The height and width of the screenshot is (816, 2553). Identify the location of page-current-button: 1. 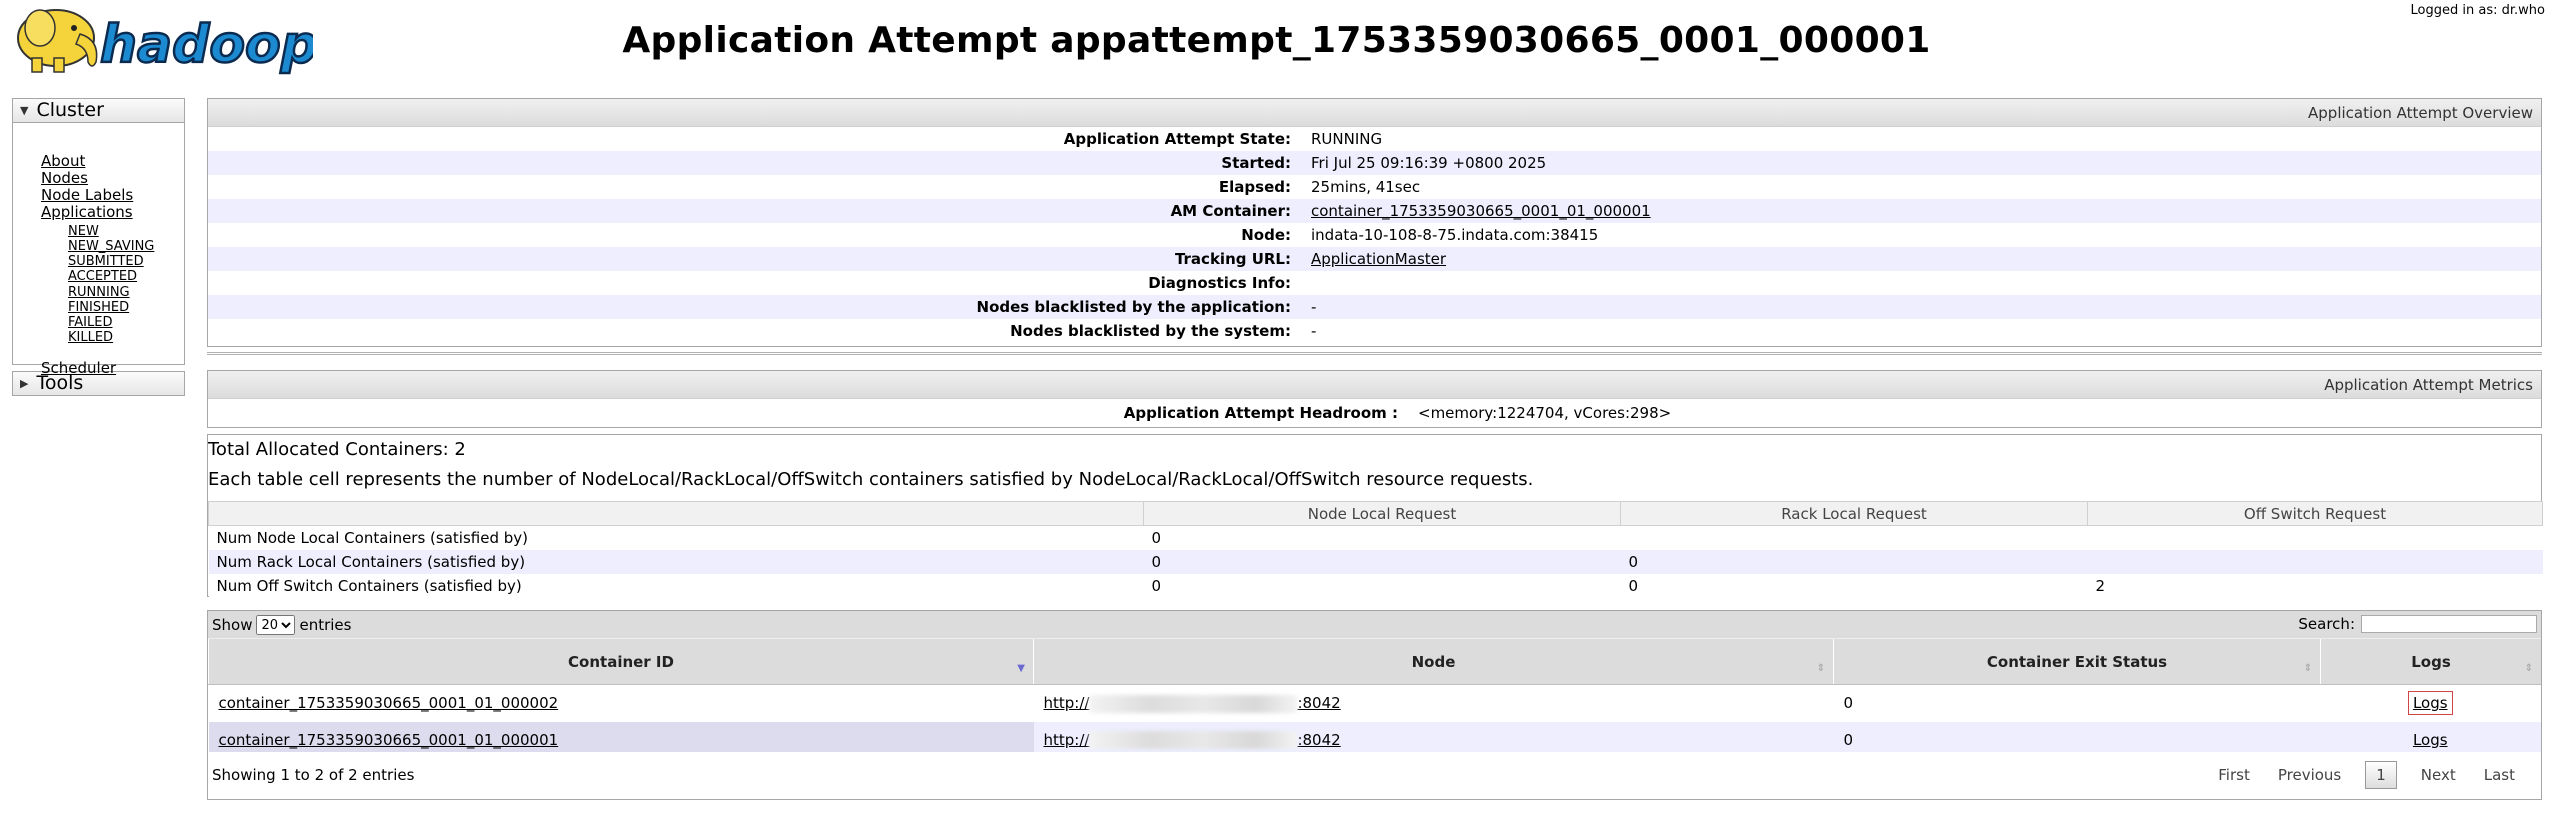
(2381, 775).